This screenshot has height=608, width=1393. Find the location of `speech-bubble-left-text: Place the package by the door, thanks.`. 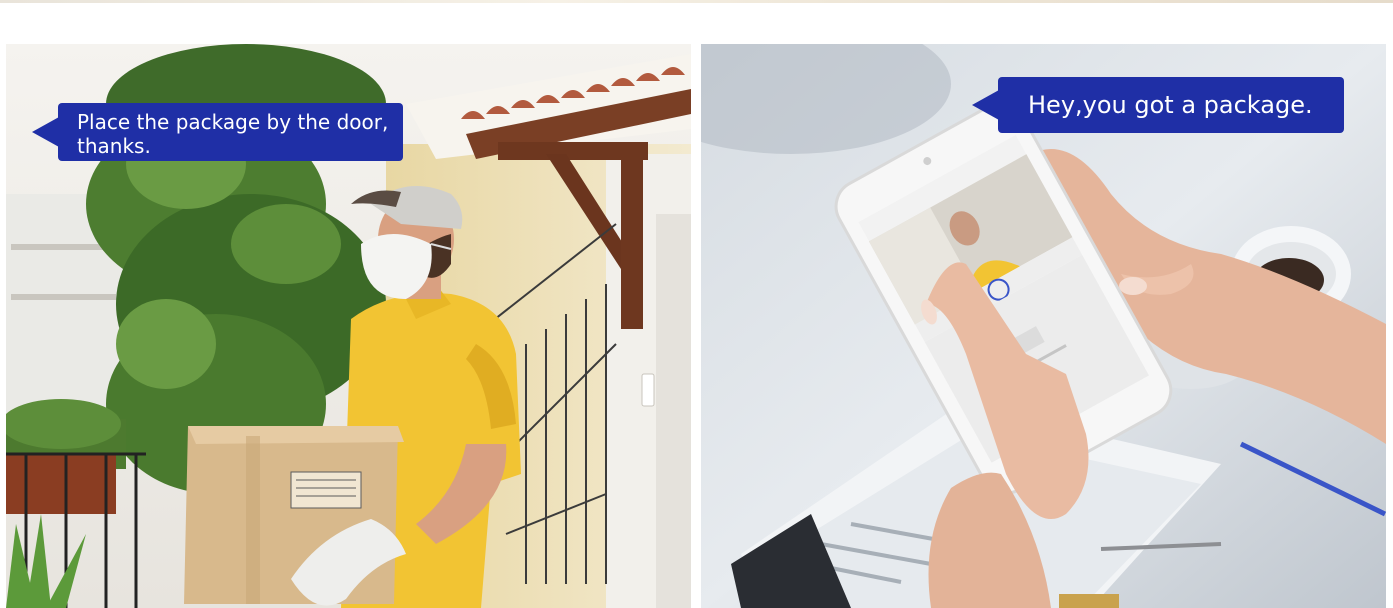

speech-bubble-left-text: Place the package by the door, thanks. is located at coordinates (233, 134).